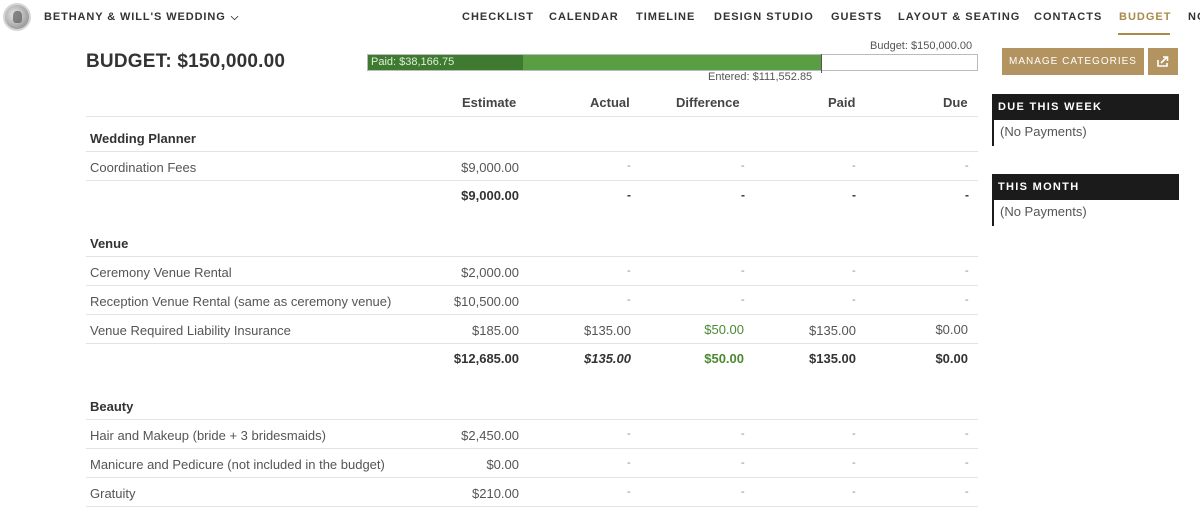 The width and height of the screenshot is (1200, 512). I want to click on line-item-label: Coordination Fees, so click(143, 167).